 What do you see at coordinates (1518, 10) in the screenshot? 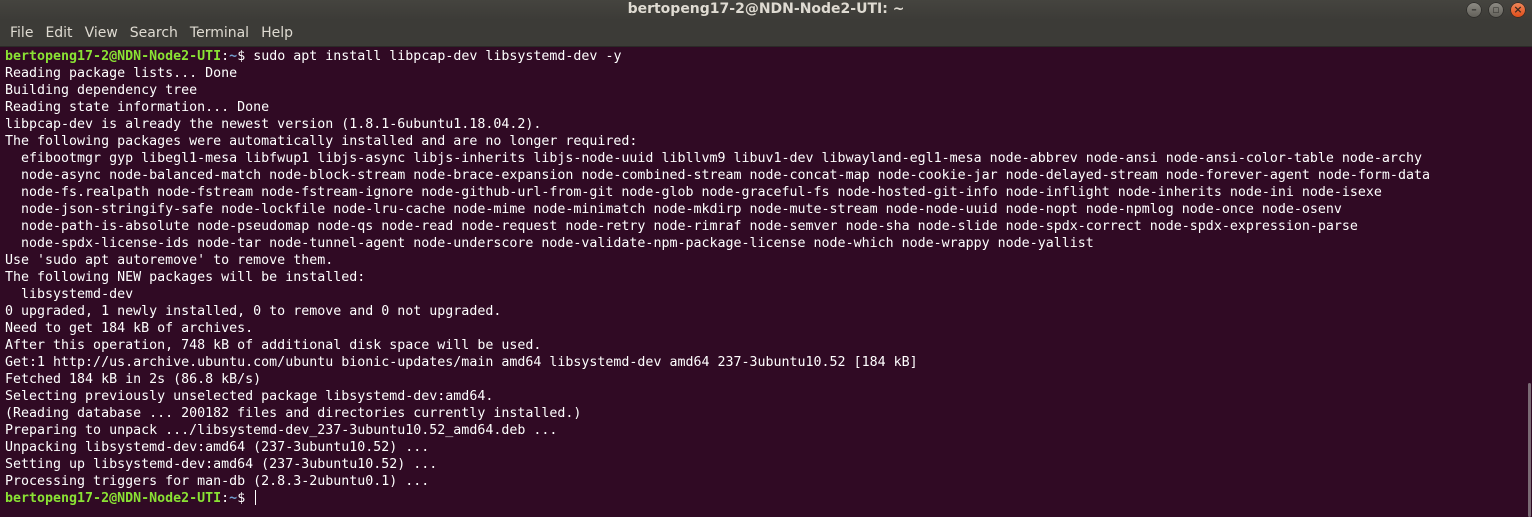
I see `close-button: ×` at bounding box center [1518, 10].